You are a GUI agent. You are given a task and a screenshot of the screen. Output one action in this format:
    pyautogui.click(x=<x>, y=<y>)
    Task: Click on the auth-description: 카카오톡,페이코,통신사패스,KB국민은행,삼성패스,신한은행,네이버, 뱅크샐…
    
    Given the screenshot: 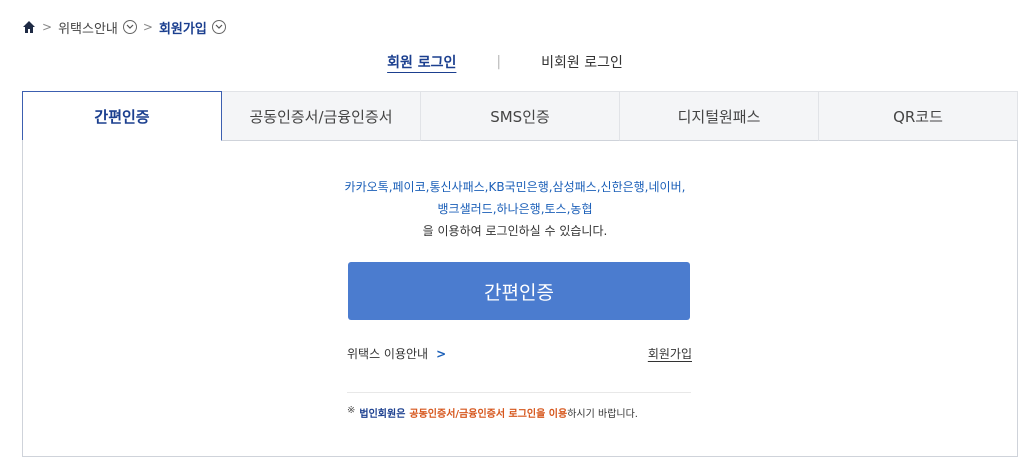 What is the action you would take?
    pyautogui.click(x=515, y=209)
    